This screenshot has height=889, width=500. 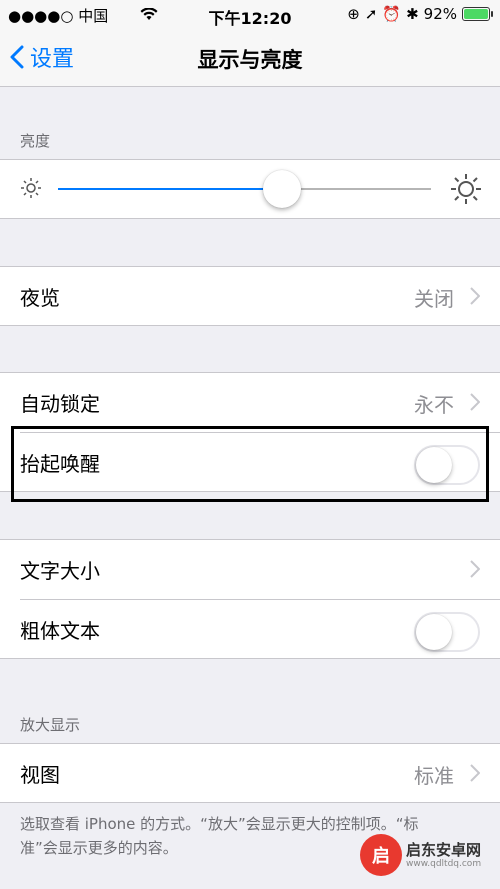 I want to click on raise-to-wake-label: 抬起唤醒, so click(x=60, y=464).